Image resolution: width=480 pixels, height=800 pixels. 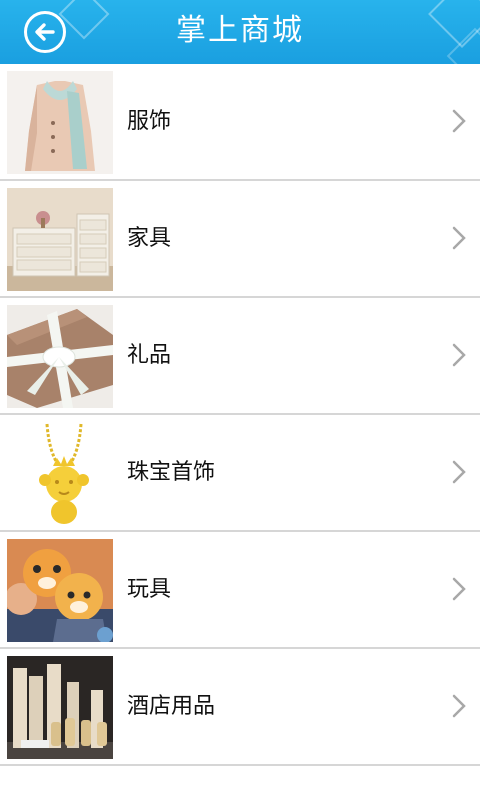 I want to click on page-title: 掌上商城, so click(x=240, y=30).